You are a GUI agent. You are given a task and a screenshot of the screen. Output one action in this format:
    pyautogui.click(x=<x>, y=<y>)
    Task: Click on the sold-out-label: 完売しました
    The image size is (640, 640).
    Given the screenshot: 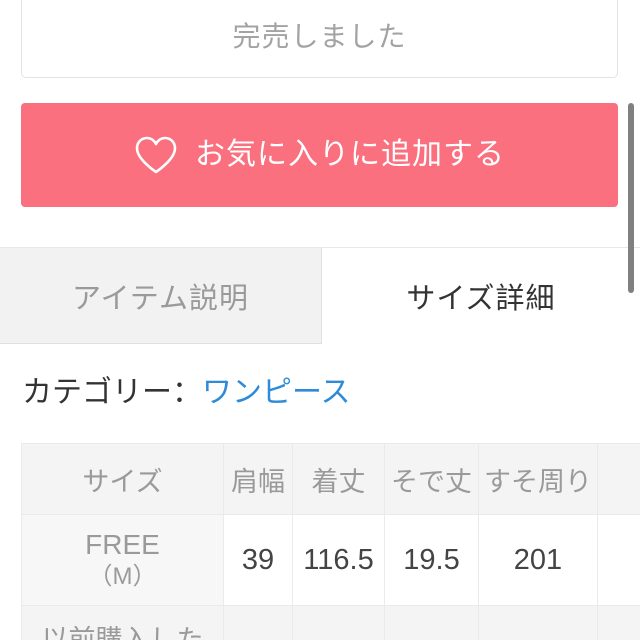 What is the action you would take?
    pyautogui.click(x=319, y=36)
    